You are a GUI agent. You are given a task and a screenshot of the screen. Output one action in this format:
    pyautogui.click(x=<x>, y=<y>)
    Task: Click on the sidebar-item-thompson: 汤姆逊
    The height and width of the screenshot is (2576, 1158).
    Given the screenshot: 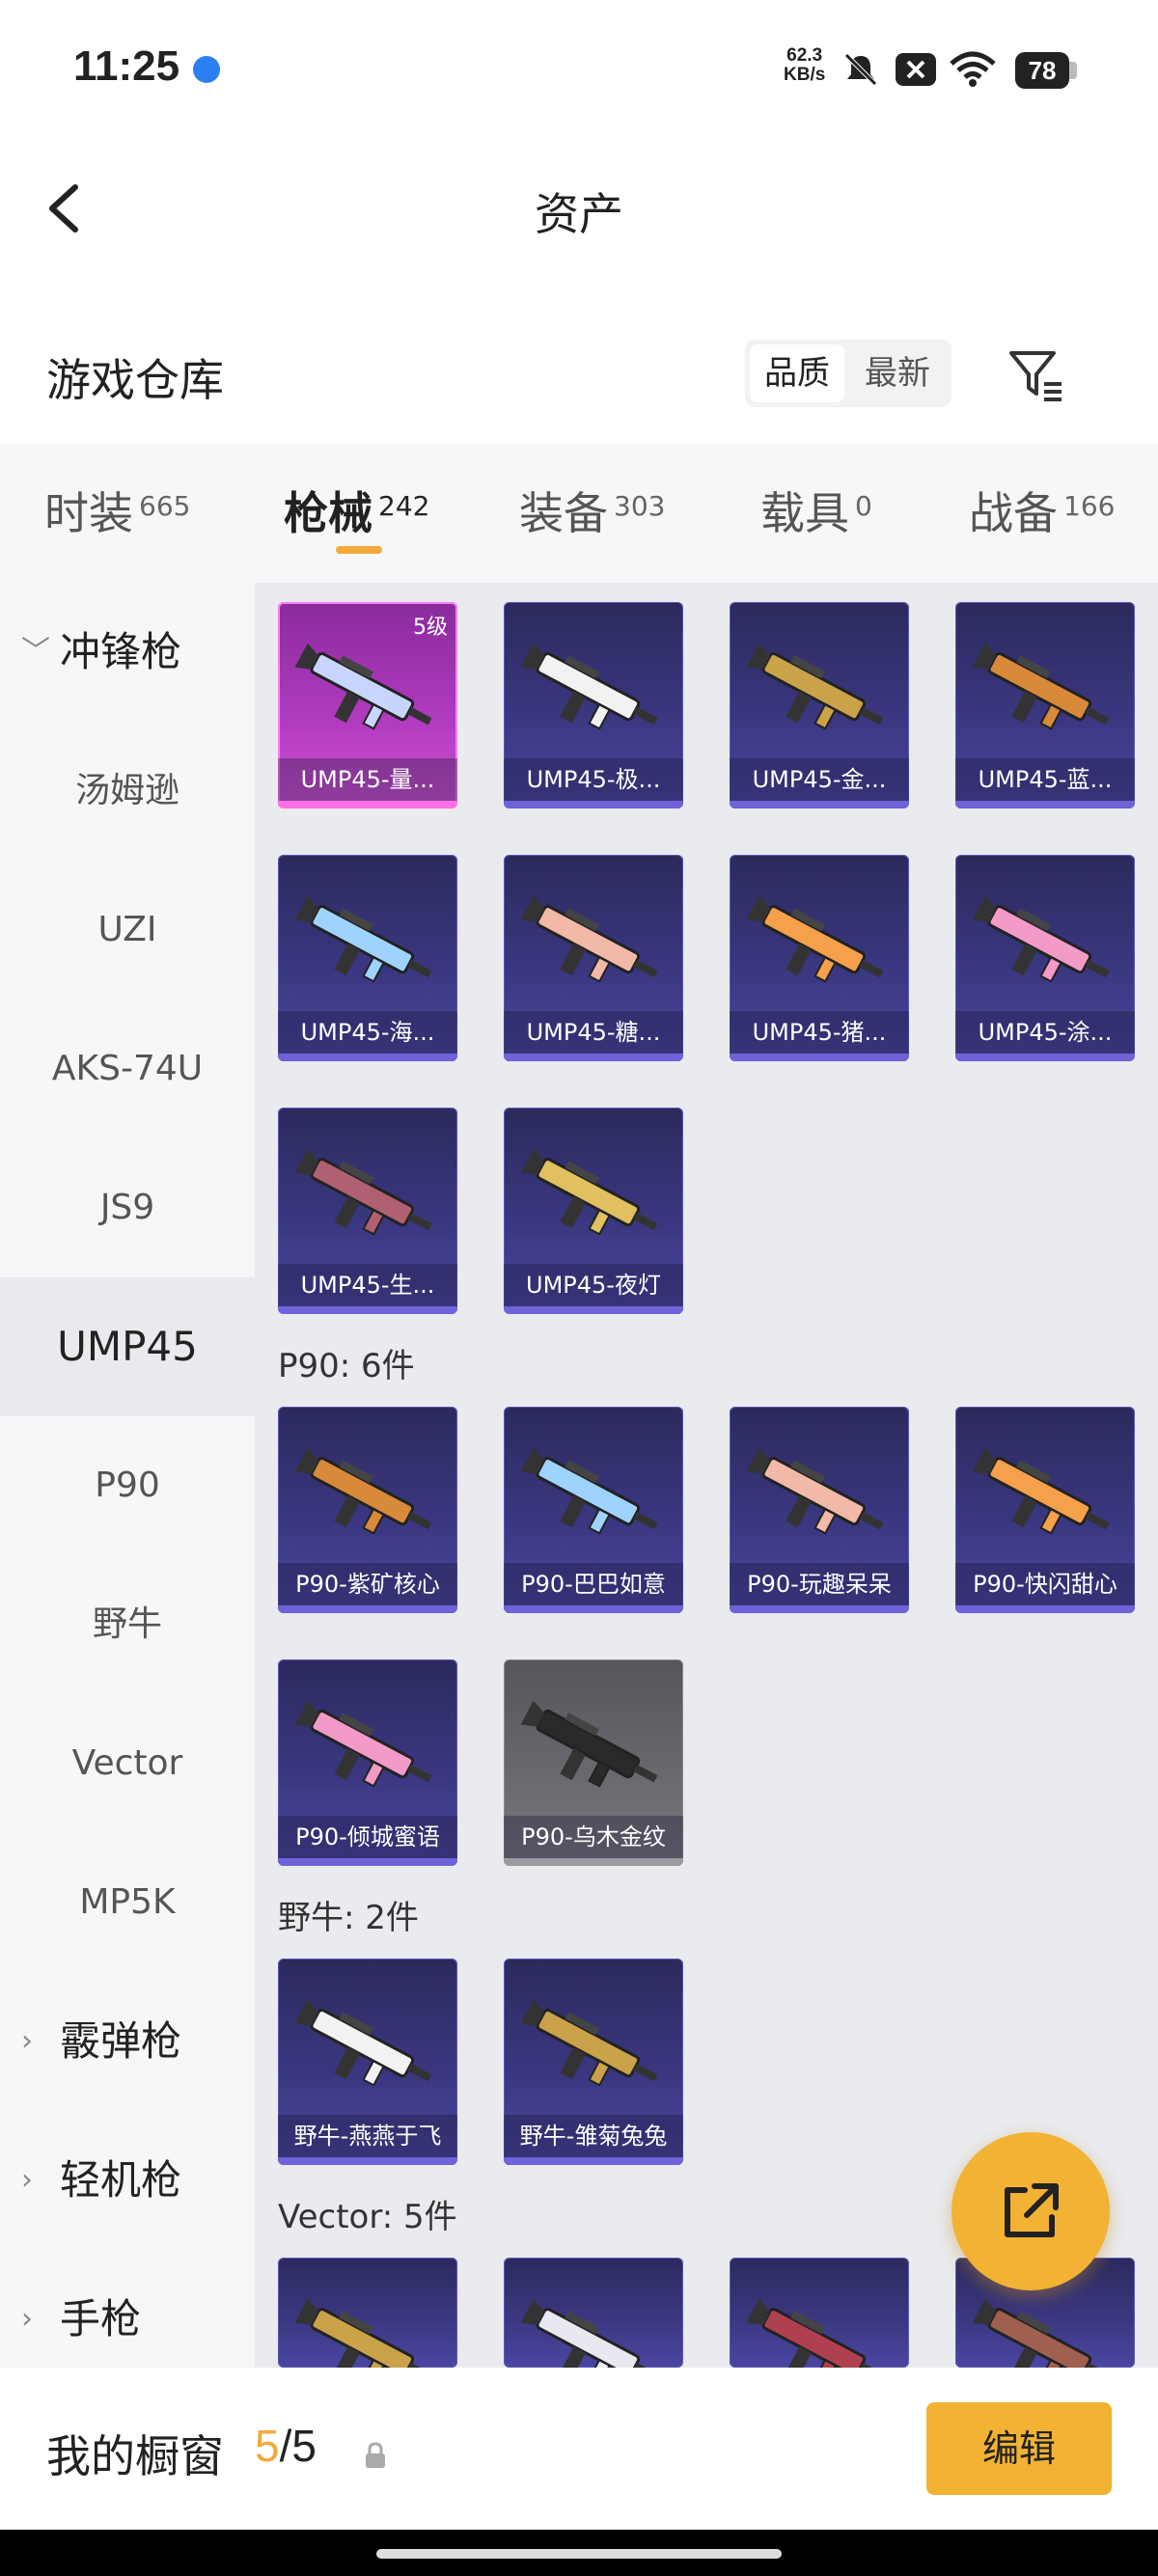 What is the action you would take?
    pyautogui.click(x=127, y=791)
    